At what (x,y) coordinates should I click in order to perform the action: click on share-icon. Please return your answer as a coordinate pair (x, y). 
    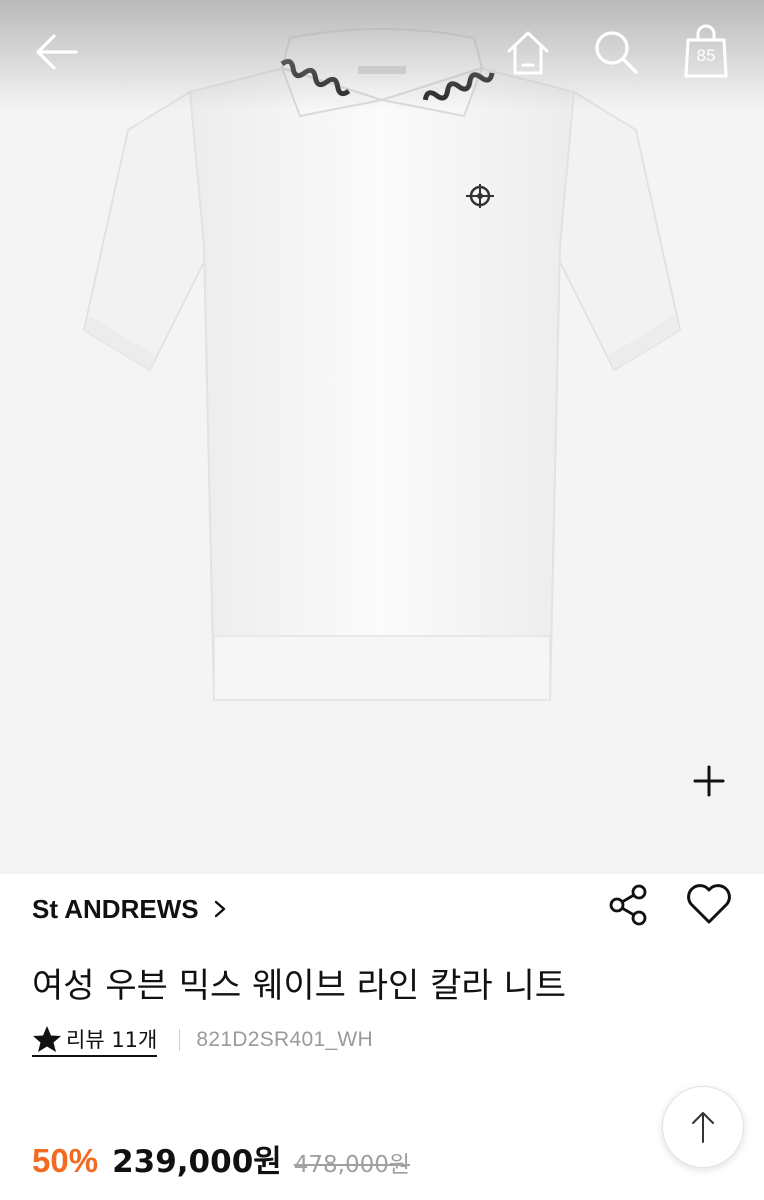
    Looking at the image, I should click on (628, 905).